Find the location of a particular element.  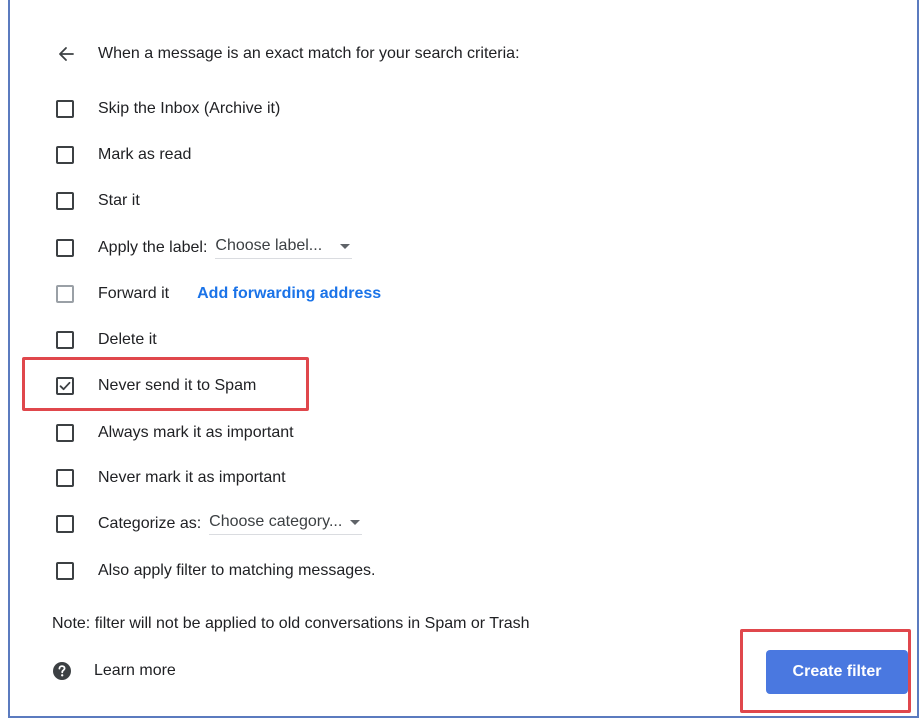

skip-inbox-checkbox is located at coordinates (65, 109).